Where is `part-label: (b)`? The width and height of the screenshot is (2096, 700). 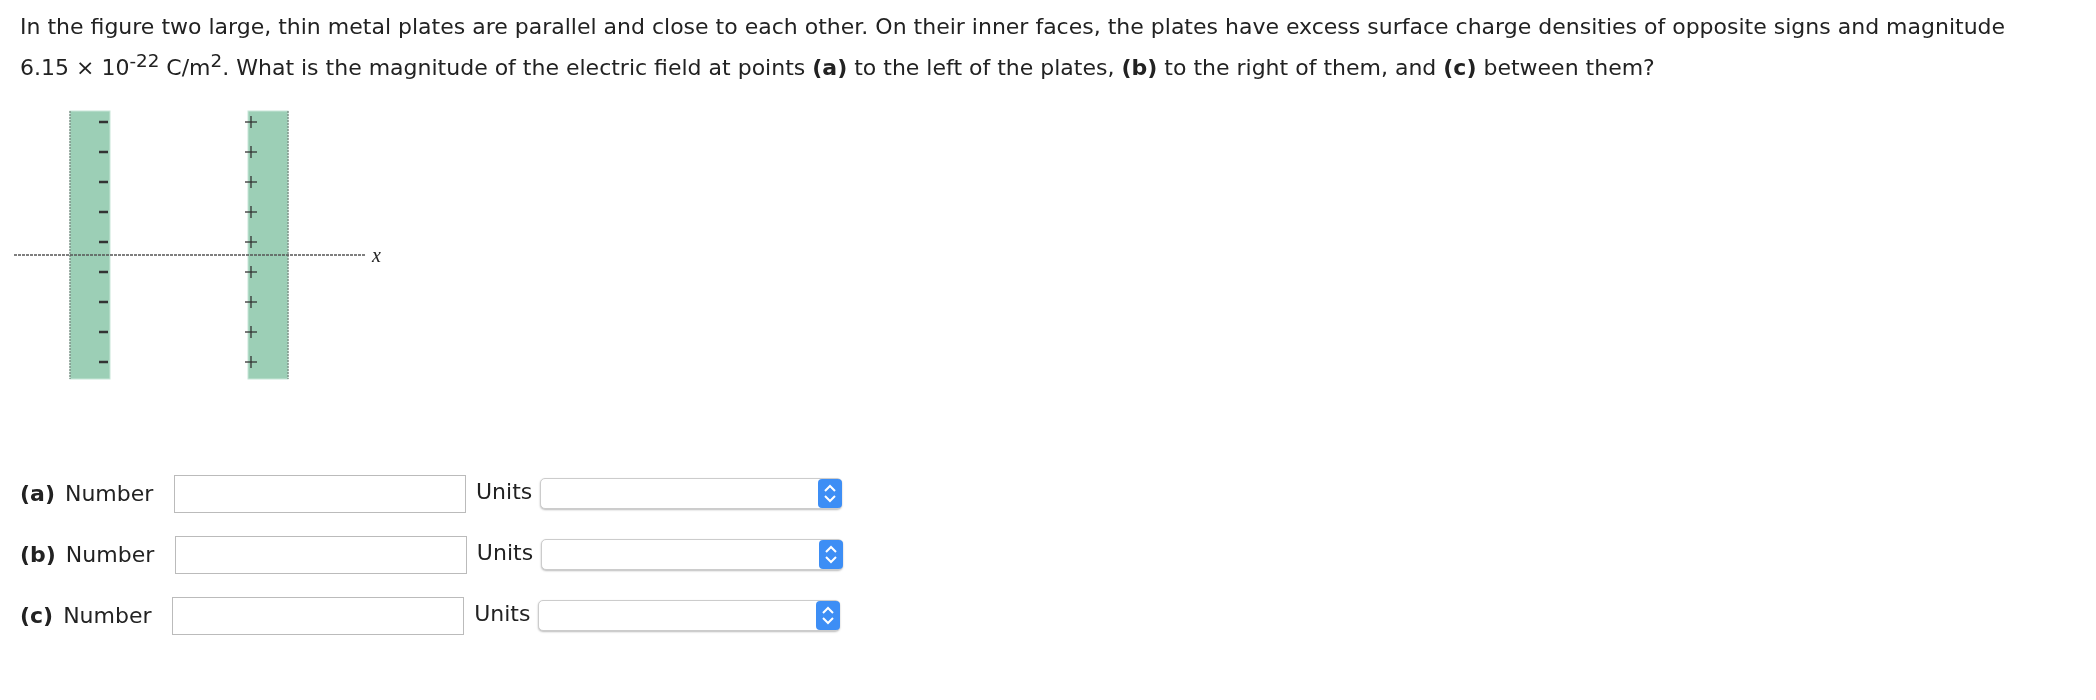 part-label: (b) is located at coordinates (38, 555).